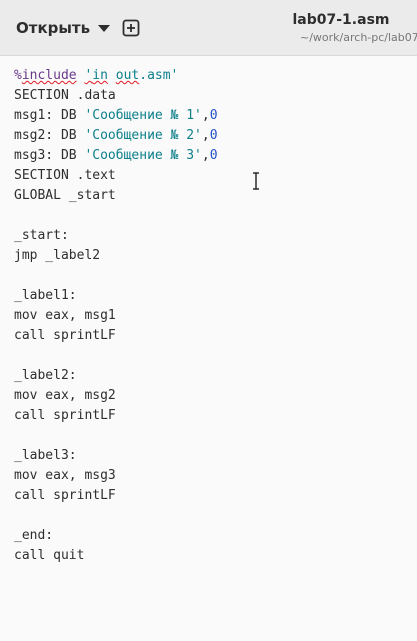 The height and width of the screenshot is (641, 417). I want to click on code-token-misspelled: include, so click(49, 75).